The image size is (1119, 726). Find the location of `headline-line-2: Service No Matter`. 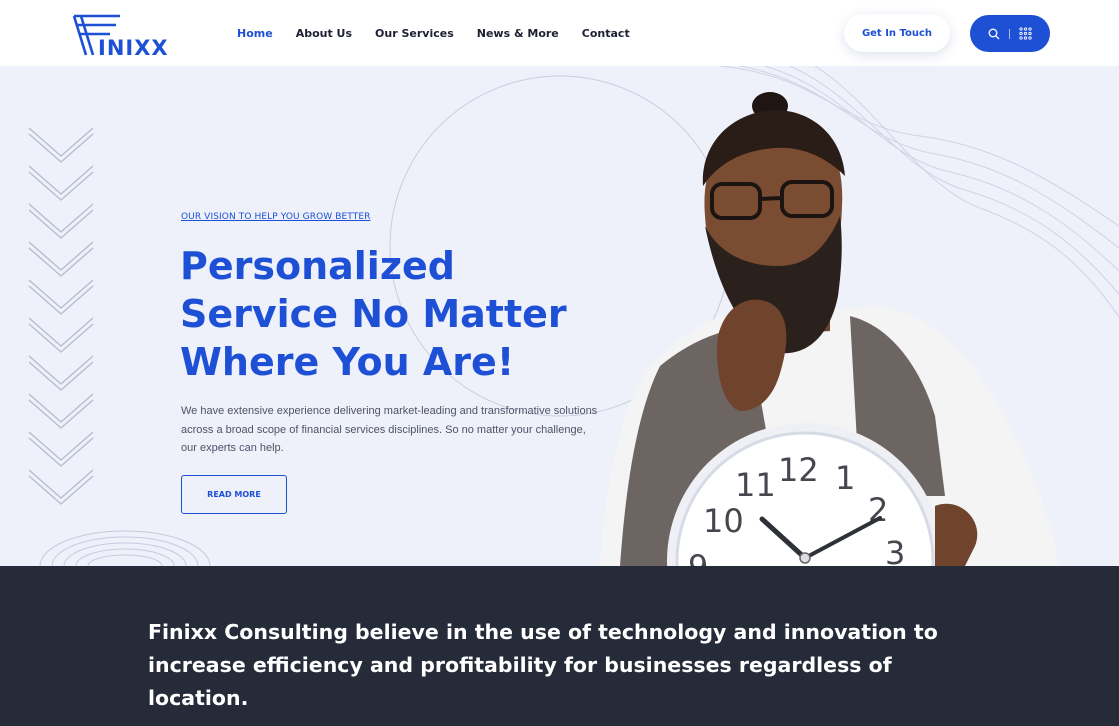

headline-line-2: Service No Matter is located at coordinates (373, 314).